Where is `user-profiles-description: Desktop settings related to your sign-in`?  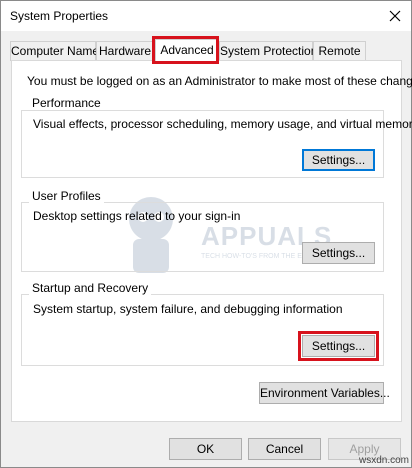 user-profiles-description: Desktop settings related to your sign-in is located at coordinates (137, 216).